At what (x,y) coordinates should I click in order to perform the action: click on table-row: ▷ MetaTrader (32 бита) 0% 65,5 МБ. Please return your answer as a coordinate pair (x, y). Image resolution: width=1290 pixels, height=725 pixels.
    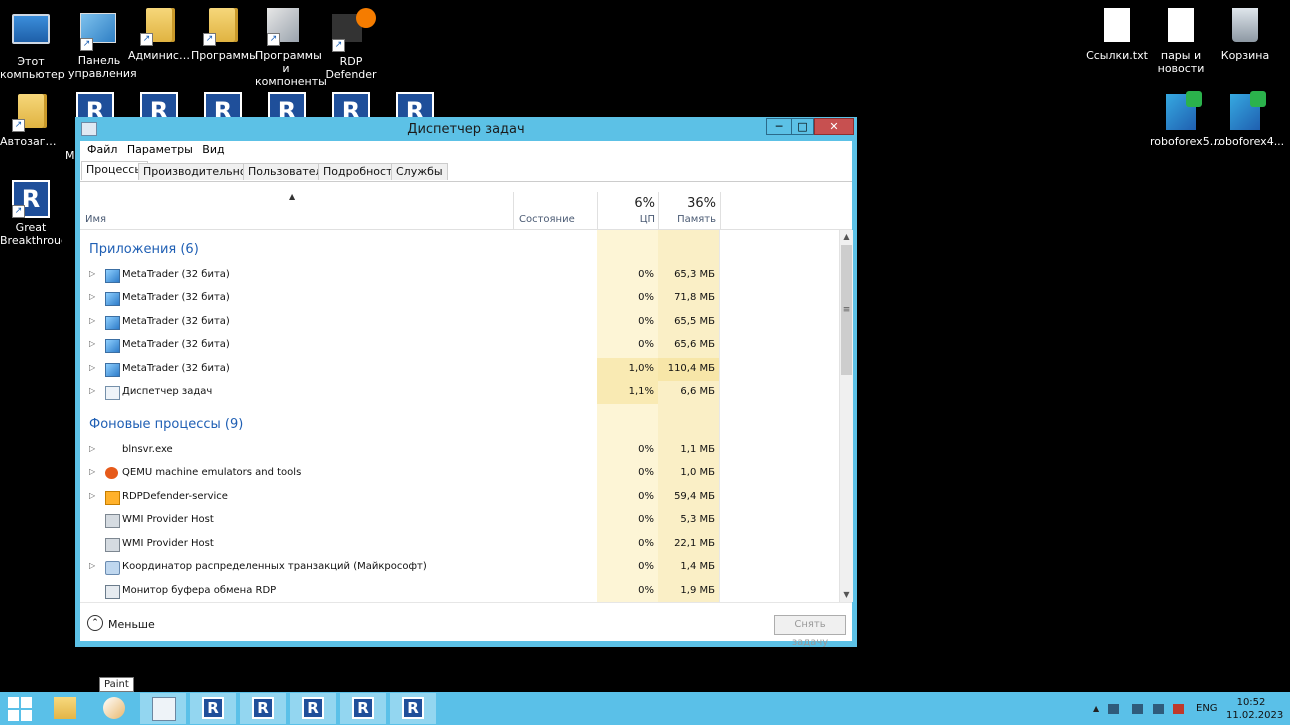
    Looking at the image, I should click on (459, 322).